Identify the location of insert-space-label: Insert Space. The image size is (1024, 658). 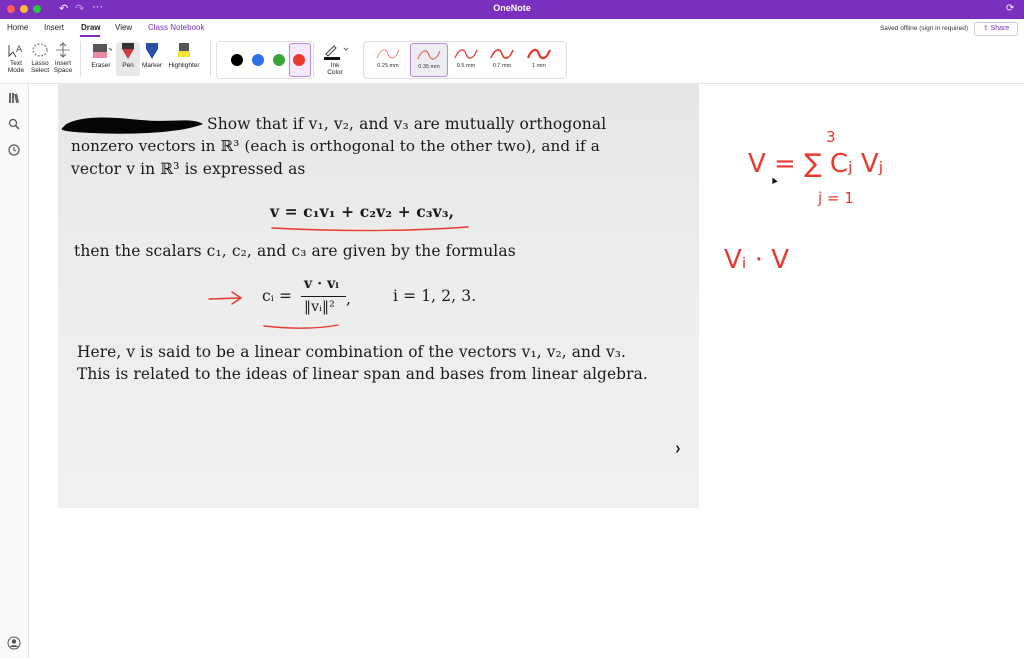
(63, 67).